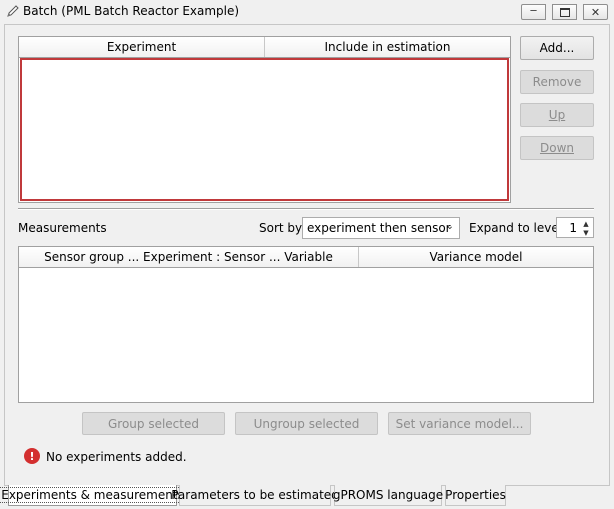 This screenshot has height=509, width=614. Describe the element at coordinates (586, 223) in the screenshot. I see `spin-up-icon: ▲` at that location.